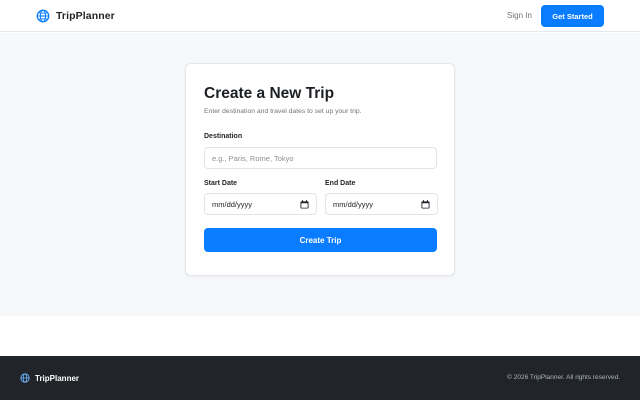 This screenshot has width=640, height=400. I want to click on destination-field-wrapper, so click(320, 158).